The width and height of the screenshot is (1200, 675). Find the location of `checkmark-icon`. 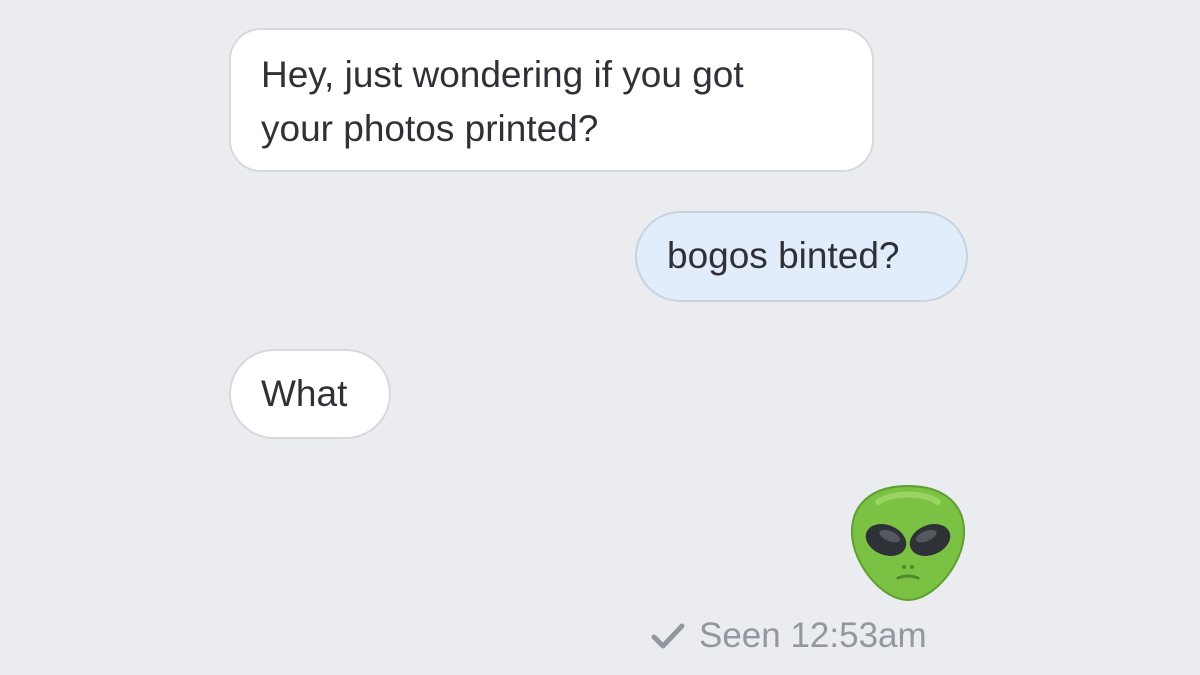

checkmark-icon is located at coordinates (668, 636).